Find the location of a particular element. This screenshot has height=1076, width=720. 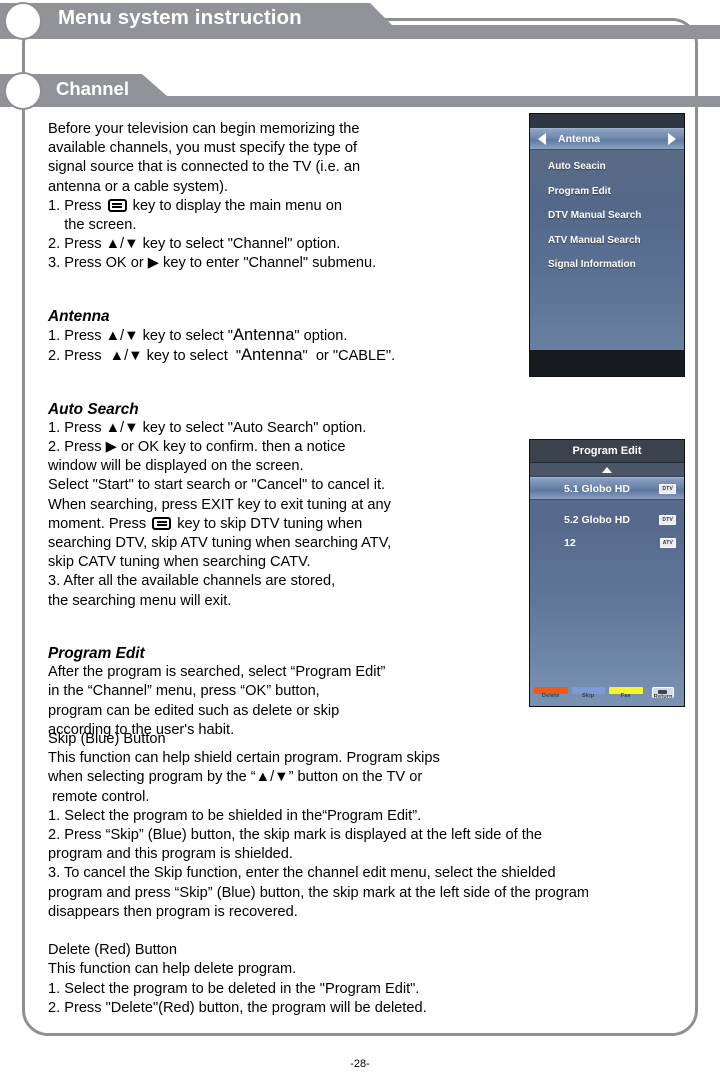

color-button-label: Delete is located at coordinates (550, 696).